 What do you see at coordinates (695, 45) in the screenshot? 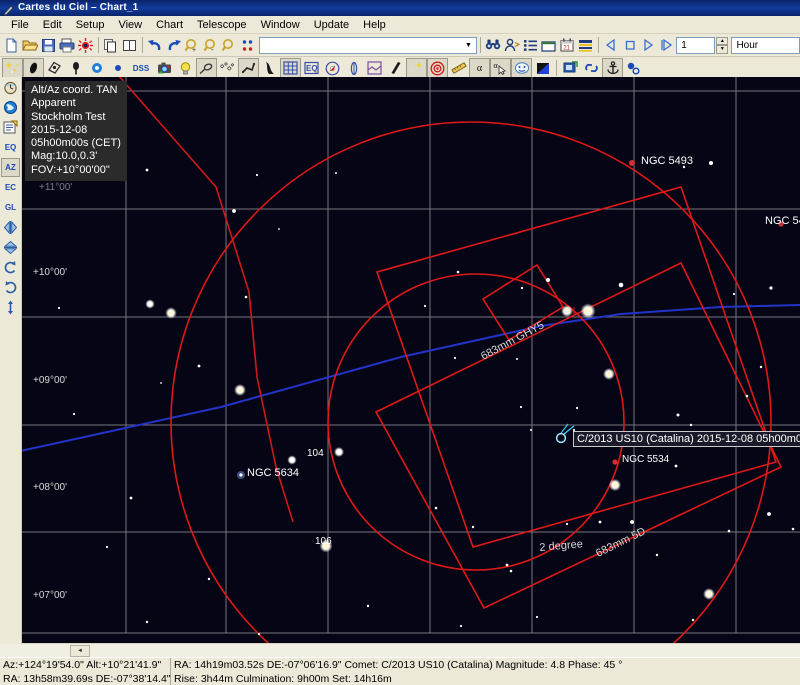
I see `time-step-value: 1` at bounding box center [695, 45].